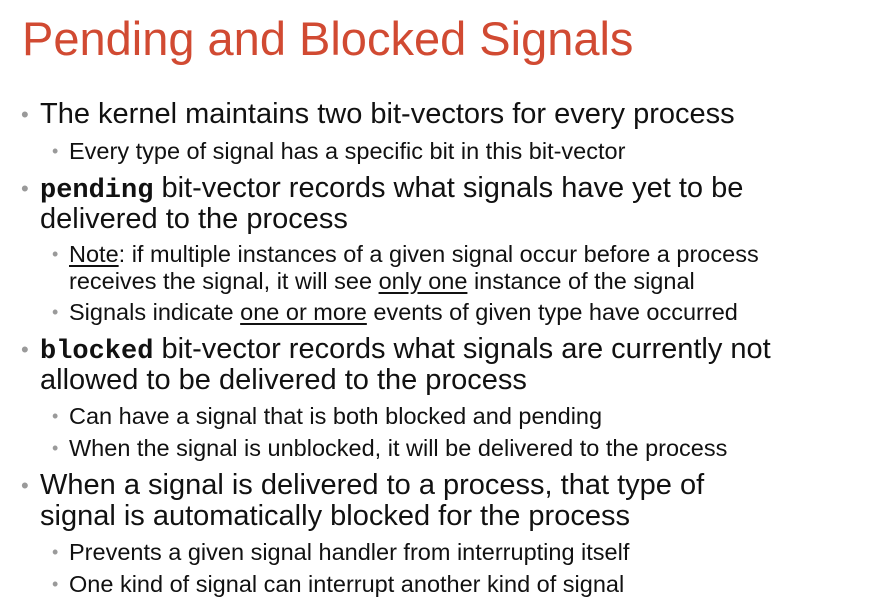 The width and height of the screenshot is (872, 615). I want to click on slide-title: Pending and Blocked Signals, so click(328, 38).